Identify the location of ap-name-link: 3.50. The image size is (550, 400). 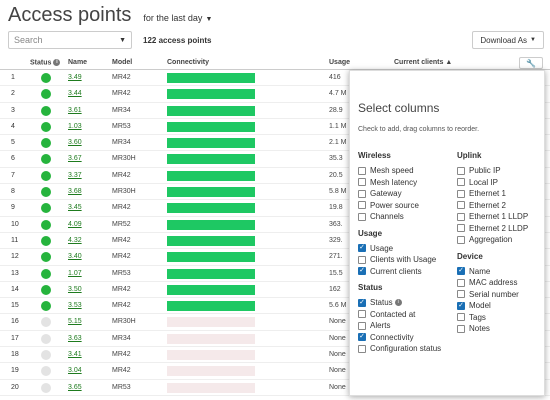
(75, 289).